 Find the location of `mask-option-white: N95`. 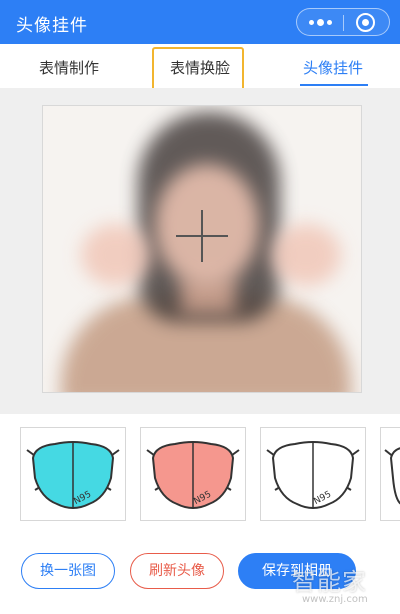

mask-option-white: N95 is located at coordinates (313, 474).